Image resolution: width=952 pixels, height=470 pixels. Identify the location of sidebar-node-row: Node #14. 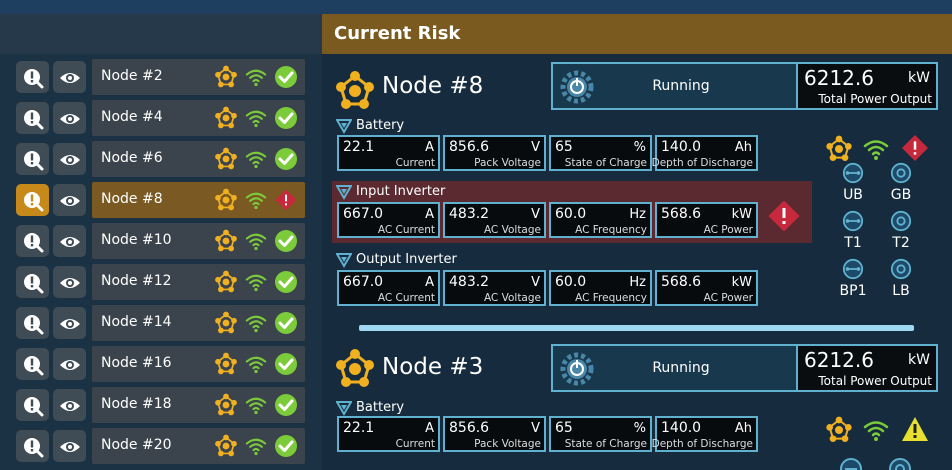
(162, 323).